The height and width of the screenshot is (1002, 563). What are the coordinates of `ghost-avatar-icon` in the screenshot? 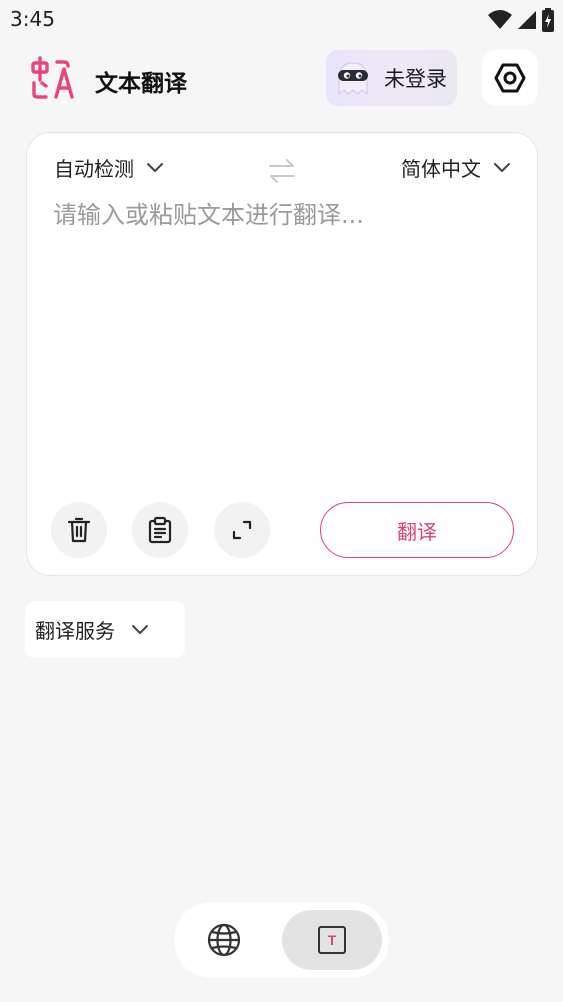 It's located at (353, 79).